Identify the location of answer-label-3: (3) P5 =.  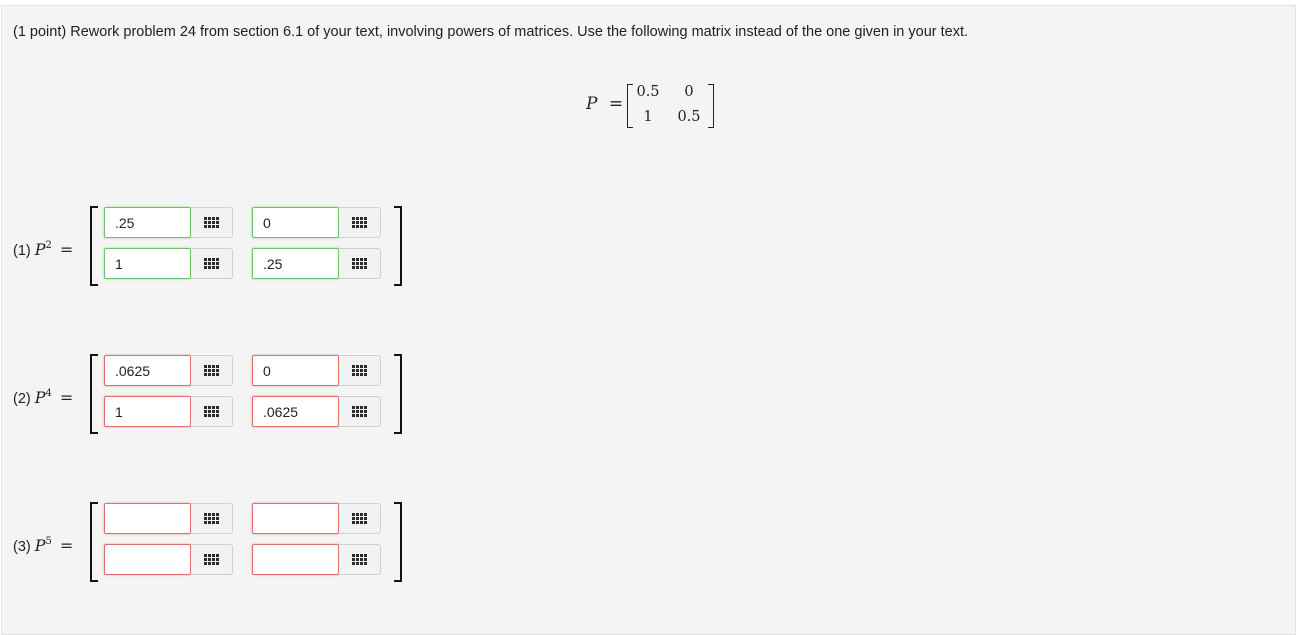
(43, 545).